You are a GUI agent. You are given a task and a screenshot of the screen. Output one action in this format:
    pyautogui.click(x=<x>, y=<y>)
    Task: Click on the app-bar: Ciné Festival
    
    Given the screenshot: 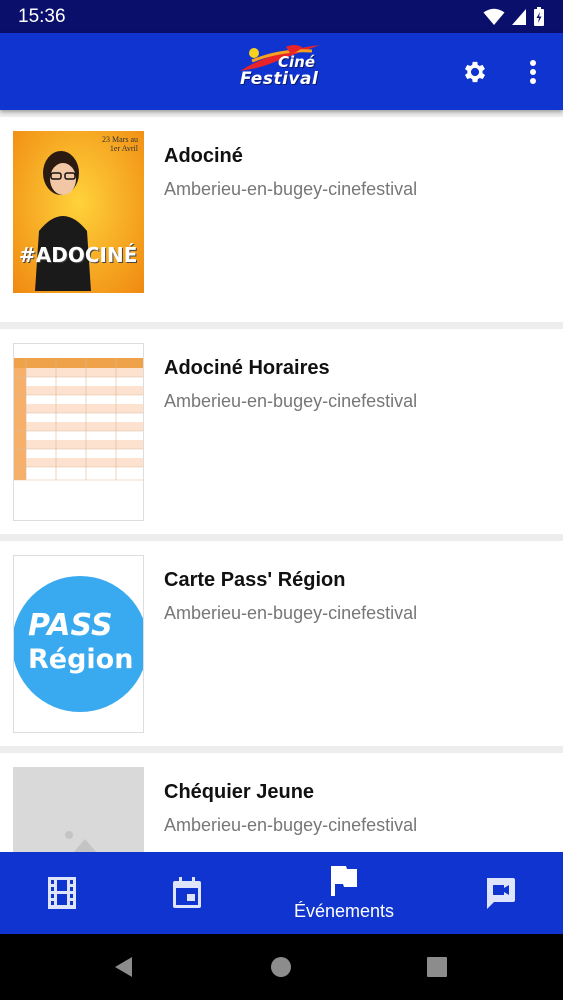 What is the action you would take?
    pyautogui.click(x=281, y=71)
    